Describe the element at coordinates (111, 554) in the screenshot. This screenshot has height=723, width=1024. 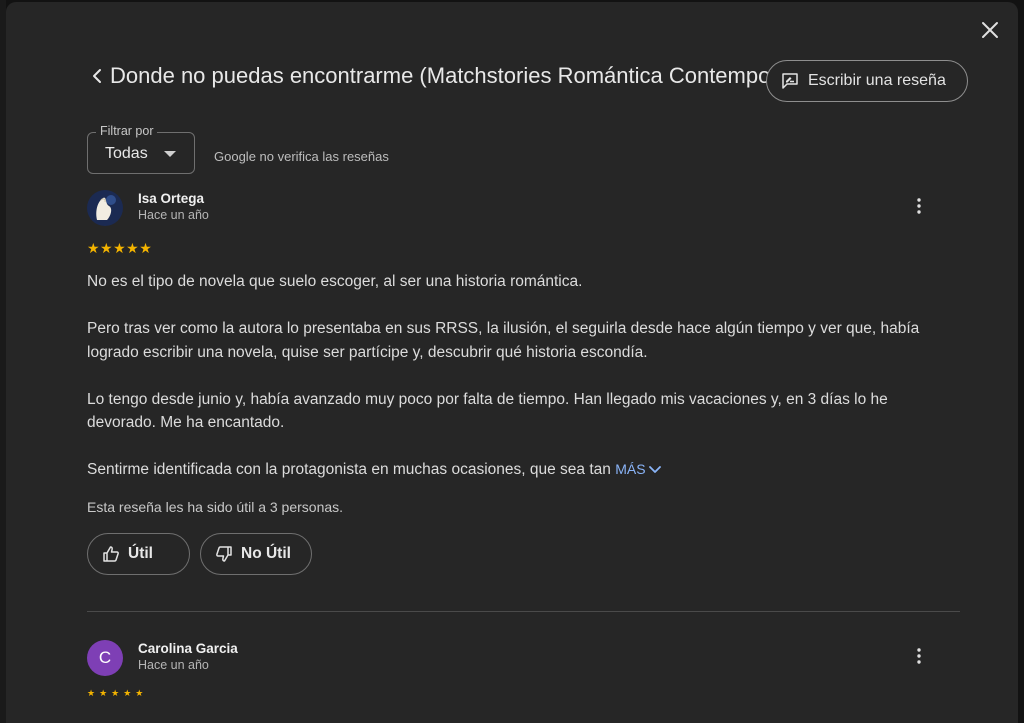
I see `thumb-up-icon` at that location.